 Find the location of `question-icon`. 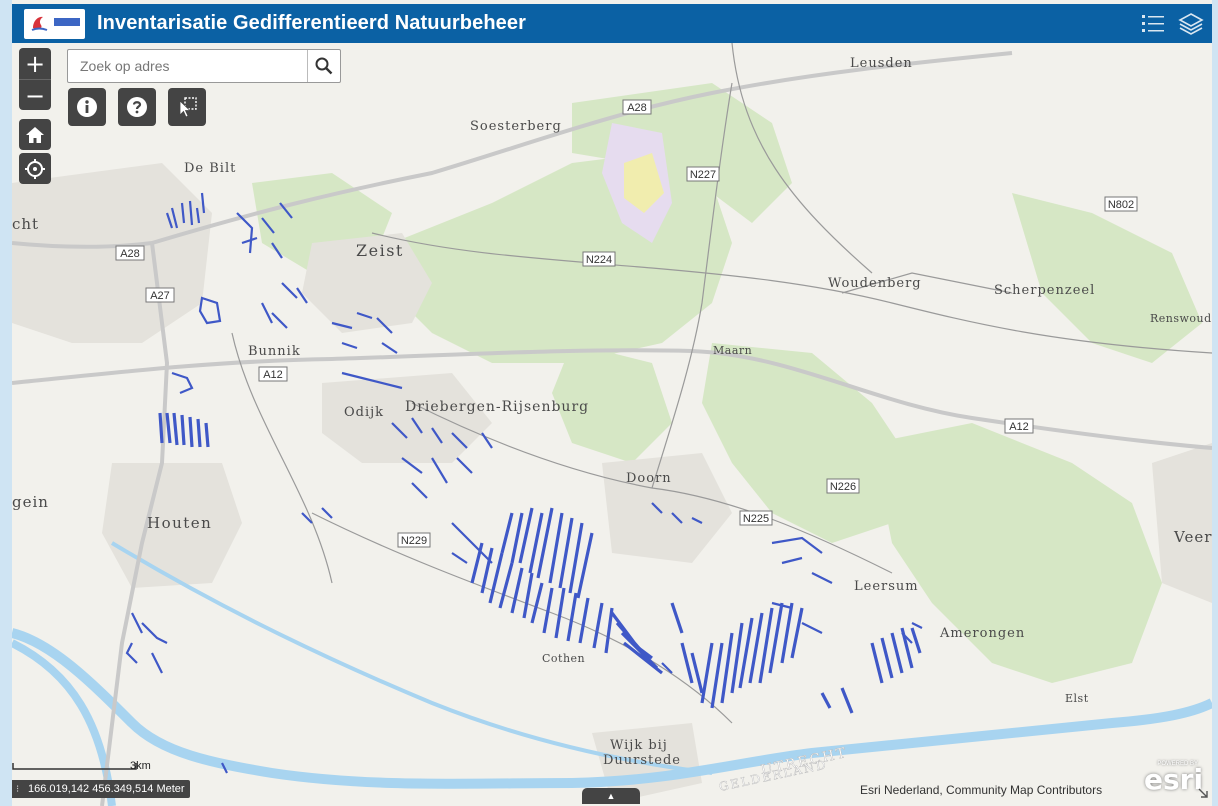

question-icon is located at coordinates (137, 107).